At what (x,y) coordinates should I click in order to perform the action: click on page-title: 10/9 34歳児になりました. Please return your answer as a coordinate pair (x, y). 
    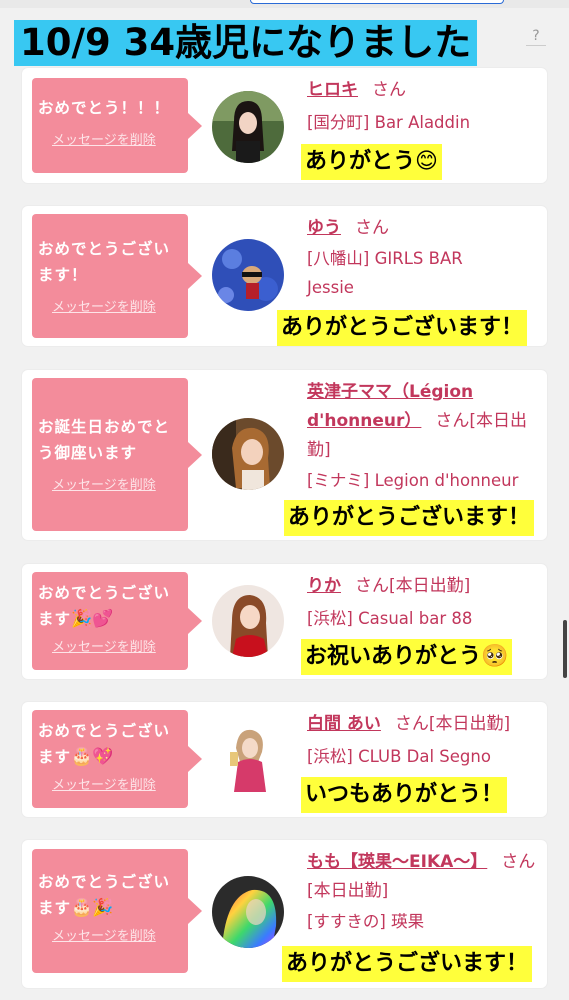
    Looking at the image, I should click on (246, 43).